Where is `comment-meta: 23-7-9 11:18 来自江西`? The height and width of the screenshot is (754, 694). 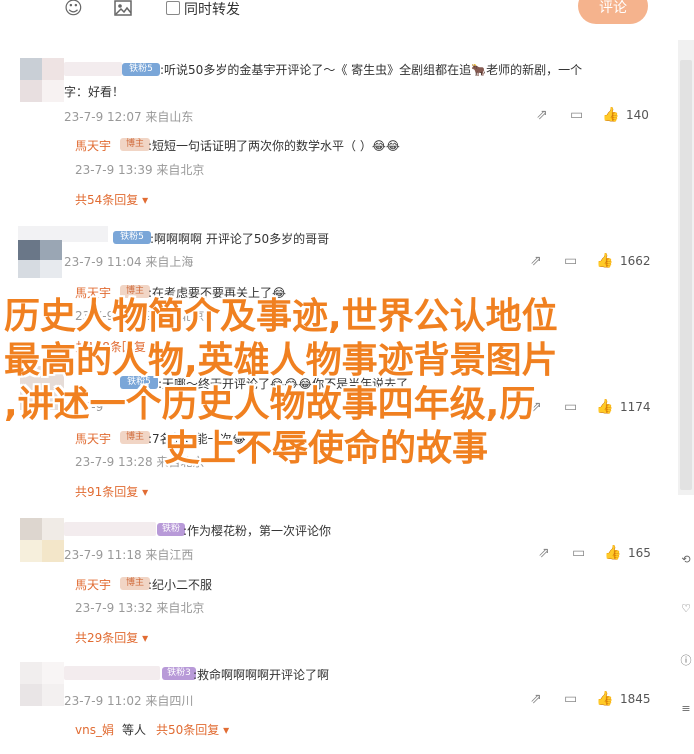 comment-meta: 23-7-9 11:18 来自江西 is located at coordinates (129, 555).